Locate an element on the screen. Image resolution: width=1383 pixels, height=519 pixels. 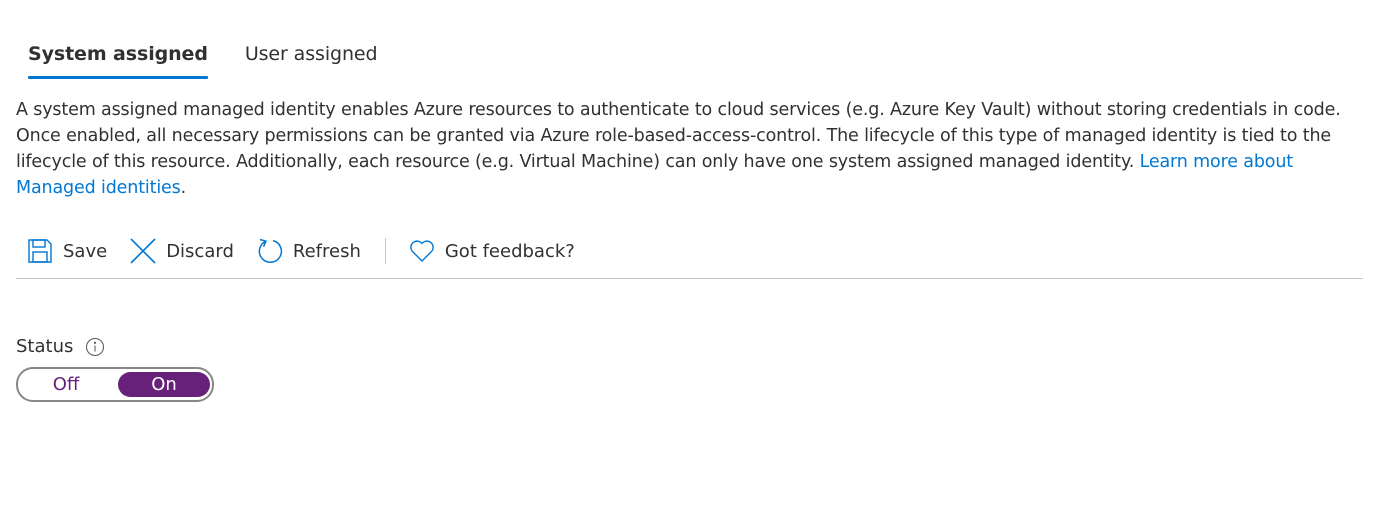
toggle-off-option: Off is located at coordinates (66, 385).